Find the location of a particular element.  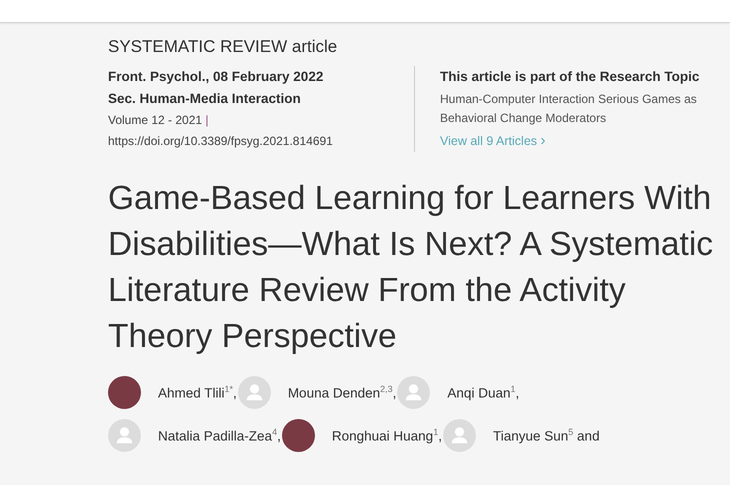

author-name: Ronghuai Huang$^{1}$, is located at coordinates (387, 435).